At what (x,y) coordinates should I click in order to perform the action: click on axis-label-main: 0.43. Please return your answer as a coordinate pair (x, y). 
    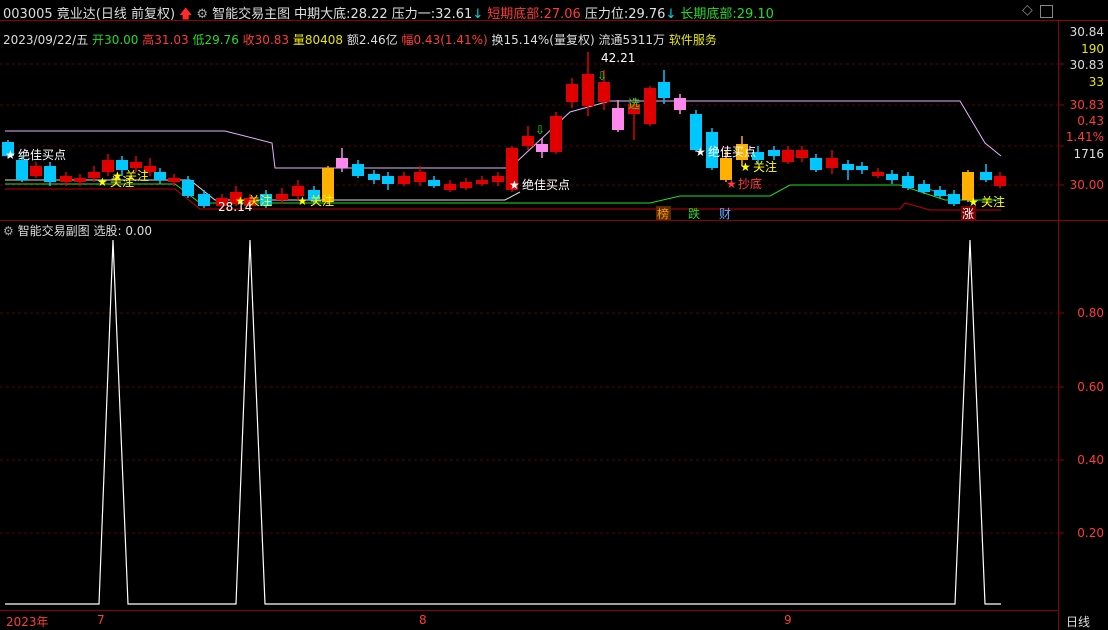
    Looking at the image, I should click on (1090, 121).